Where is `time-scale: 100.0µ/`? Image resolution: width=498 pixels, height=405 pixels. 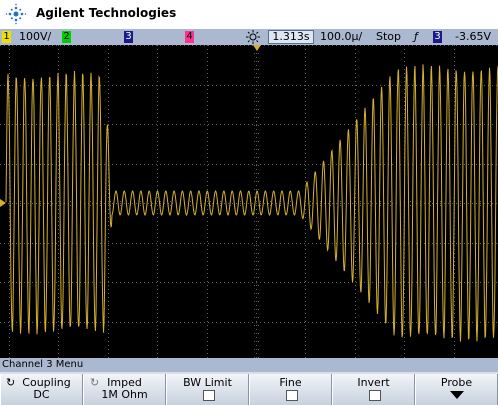 time-scale: 100.0µ/ is located at coordinates (341, 36).